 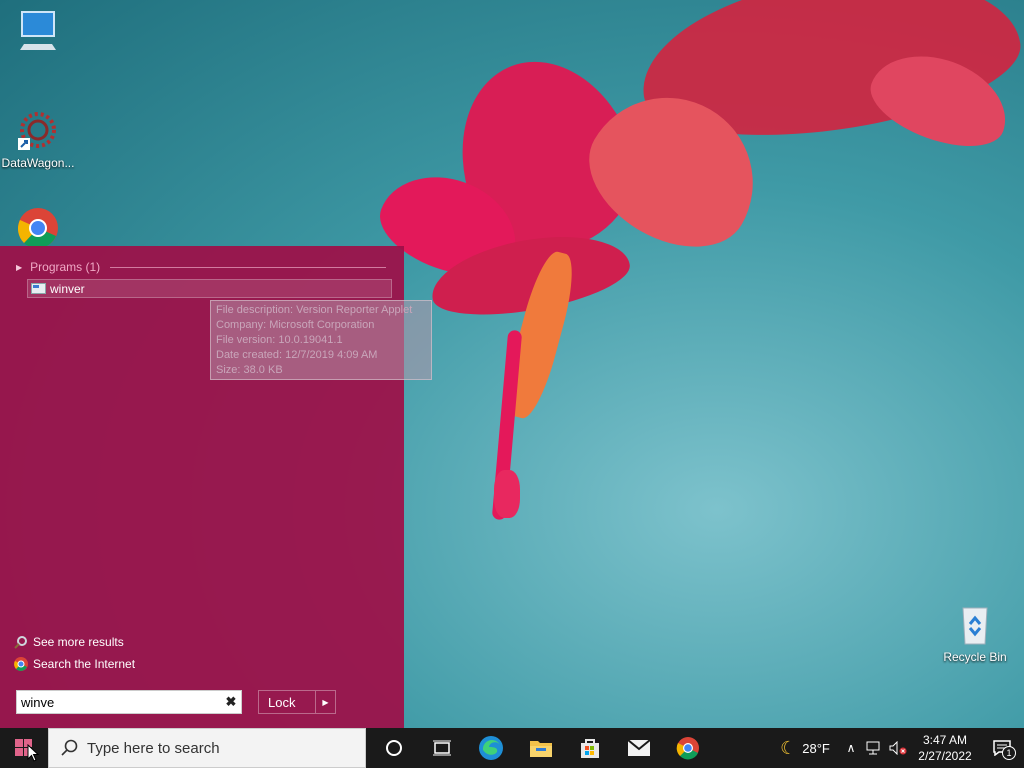 I want to click on network-icon, so click(x=873, y=748).